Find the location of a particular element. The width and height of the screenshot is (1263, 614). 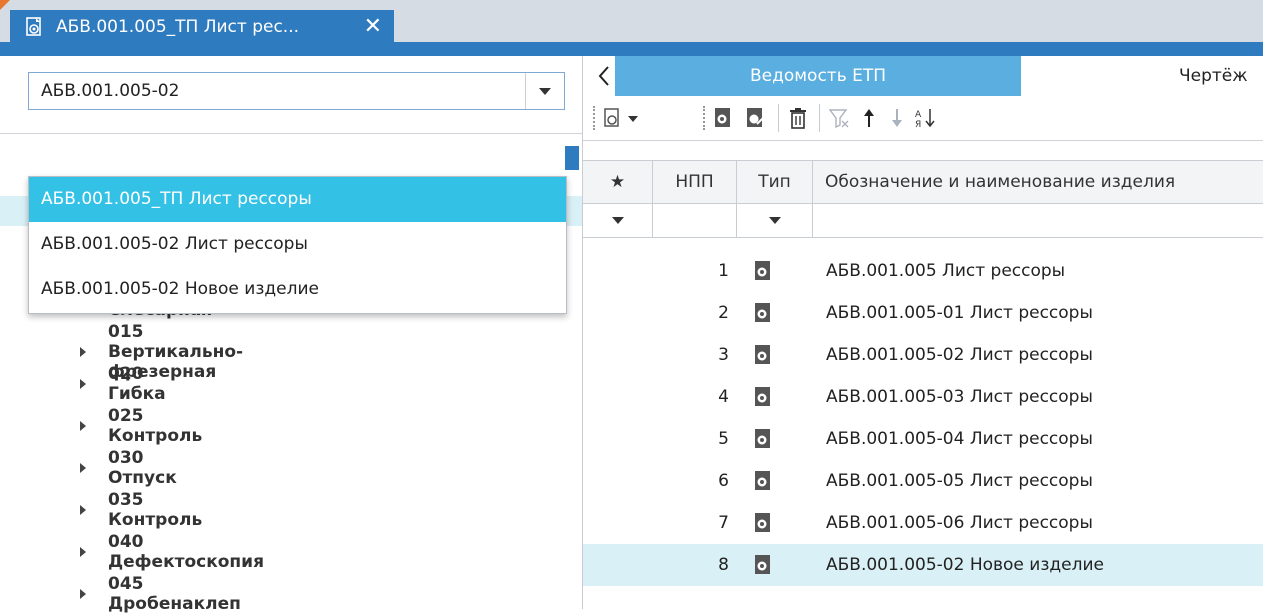

combobox-value: АБВ.001.005-02 is located at coordinates (110, 91).